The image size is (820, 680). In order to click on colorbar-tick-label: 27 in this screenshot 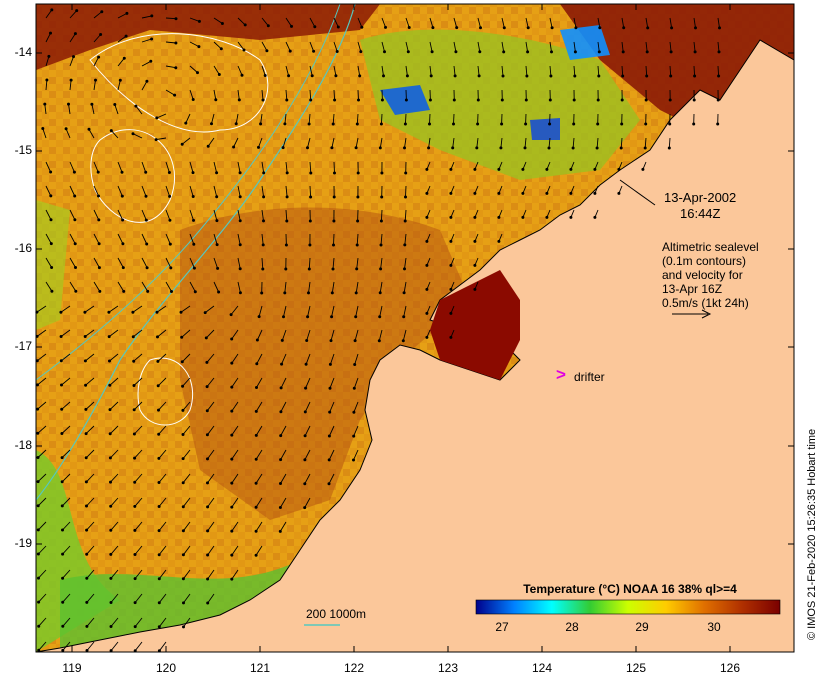, I will do `click(502, 627)`.